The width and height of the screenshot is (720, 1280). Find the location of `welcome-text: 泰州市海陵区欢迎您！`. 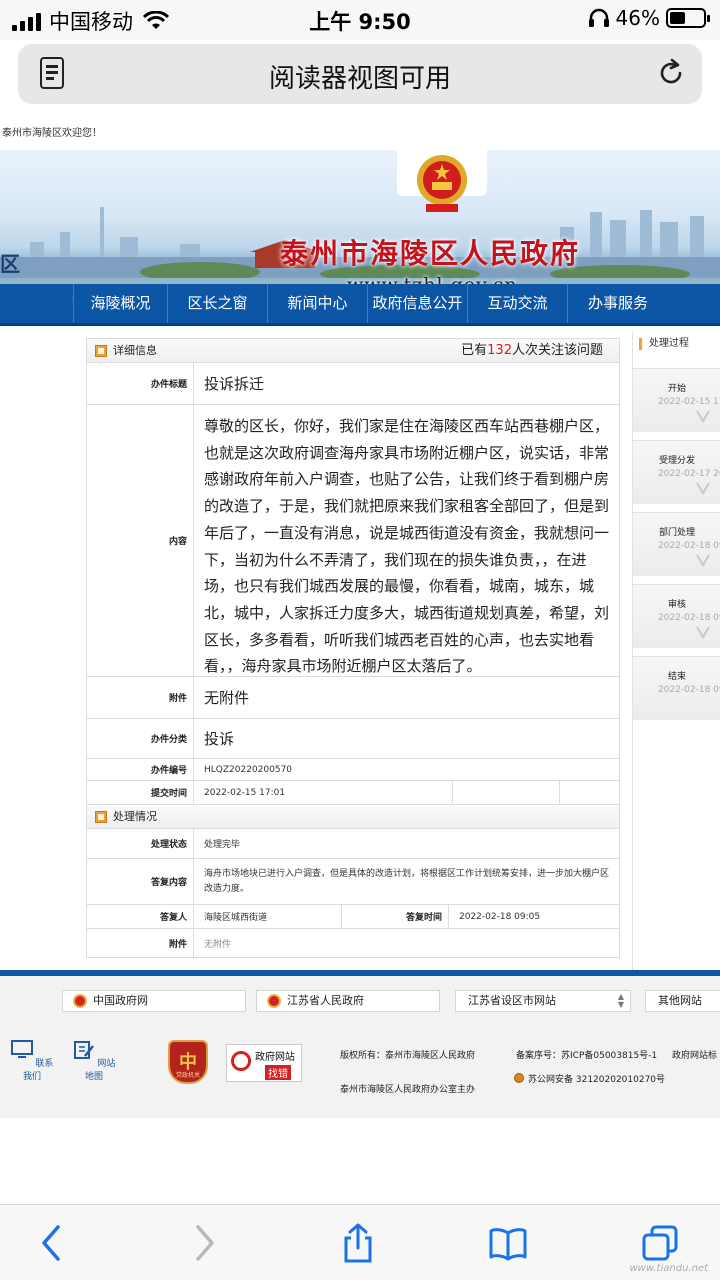

welcome-text: 泰州市海陵区欢迎您！ is located at coordinates (52, 133).